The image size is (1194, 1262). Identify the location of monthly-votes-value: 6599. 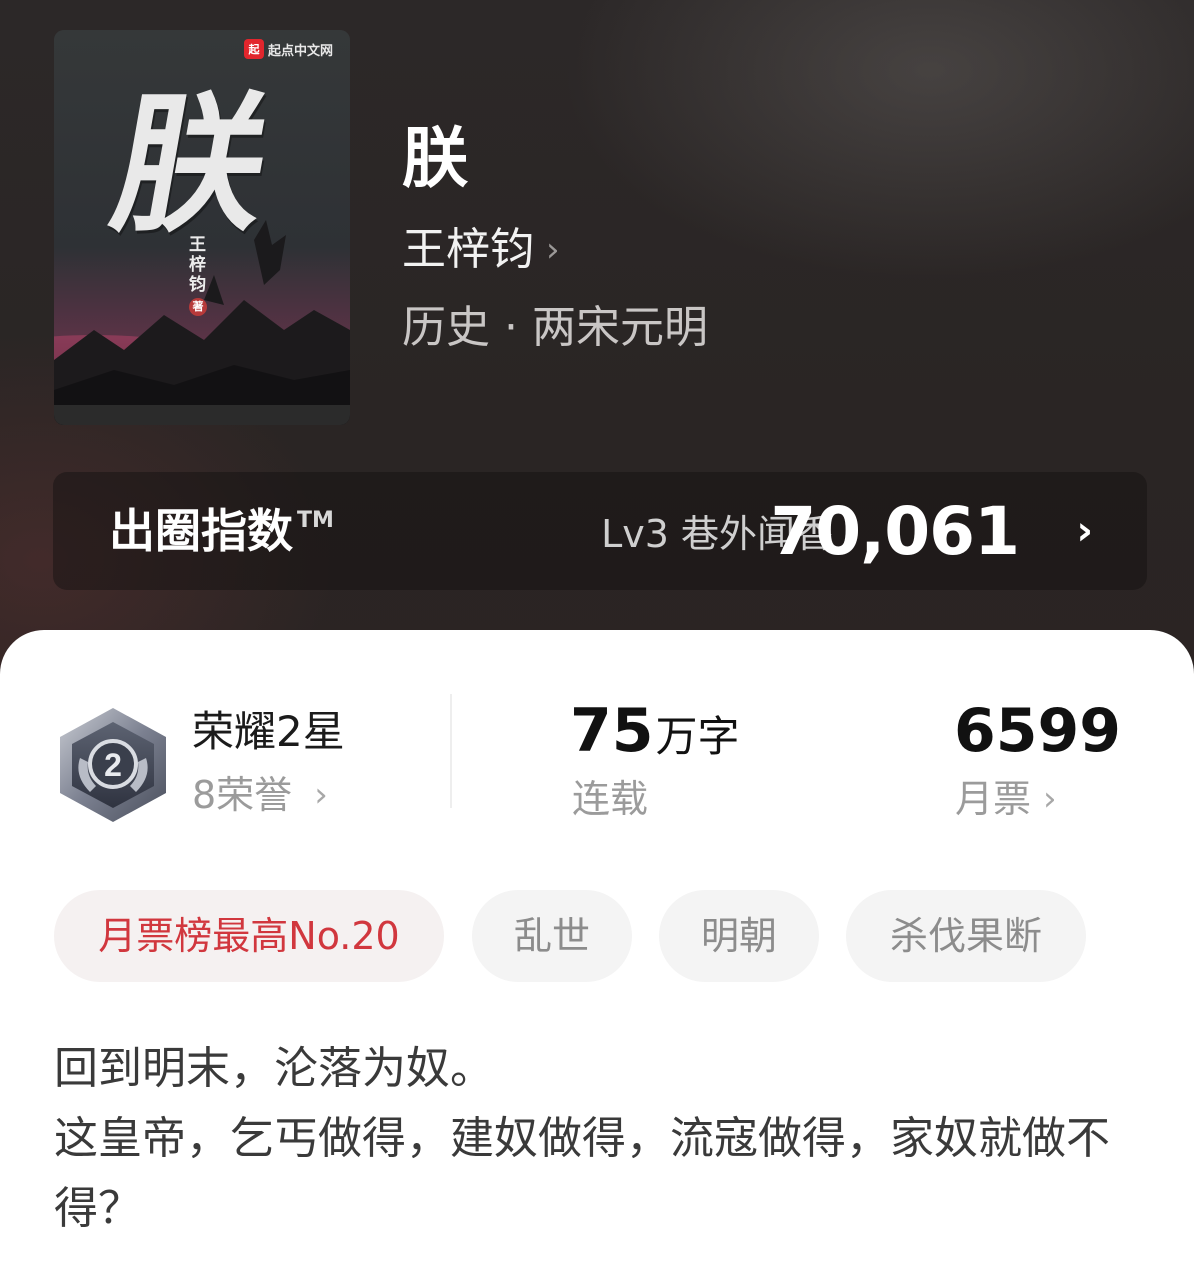
(1037, 731).